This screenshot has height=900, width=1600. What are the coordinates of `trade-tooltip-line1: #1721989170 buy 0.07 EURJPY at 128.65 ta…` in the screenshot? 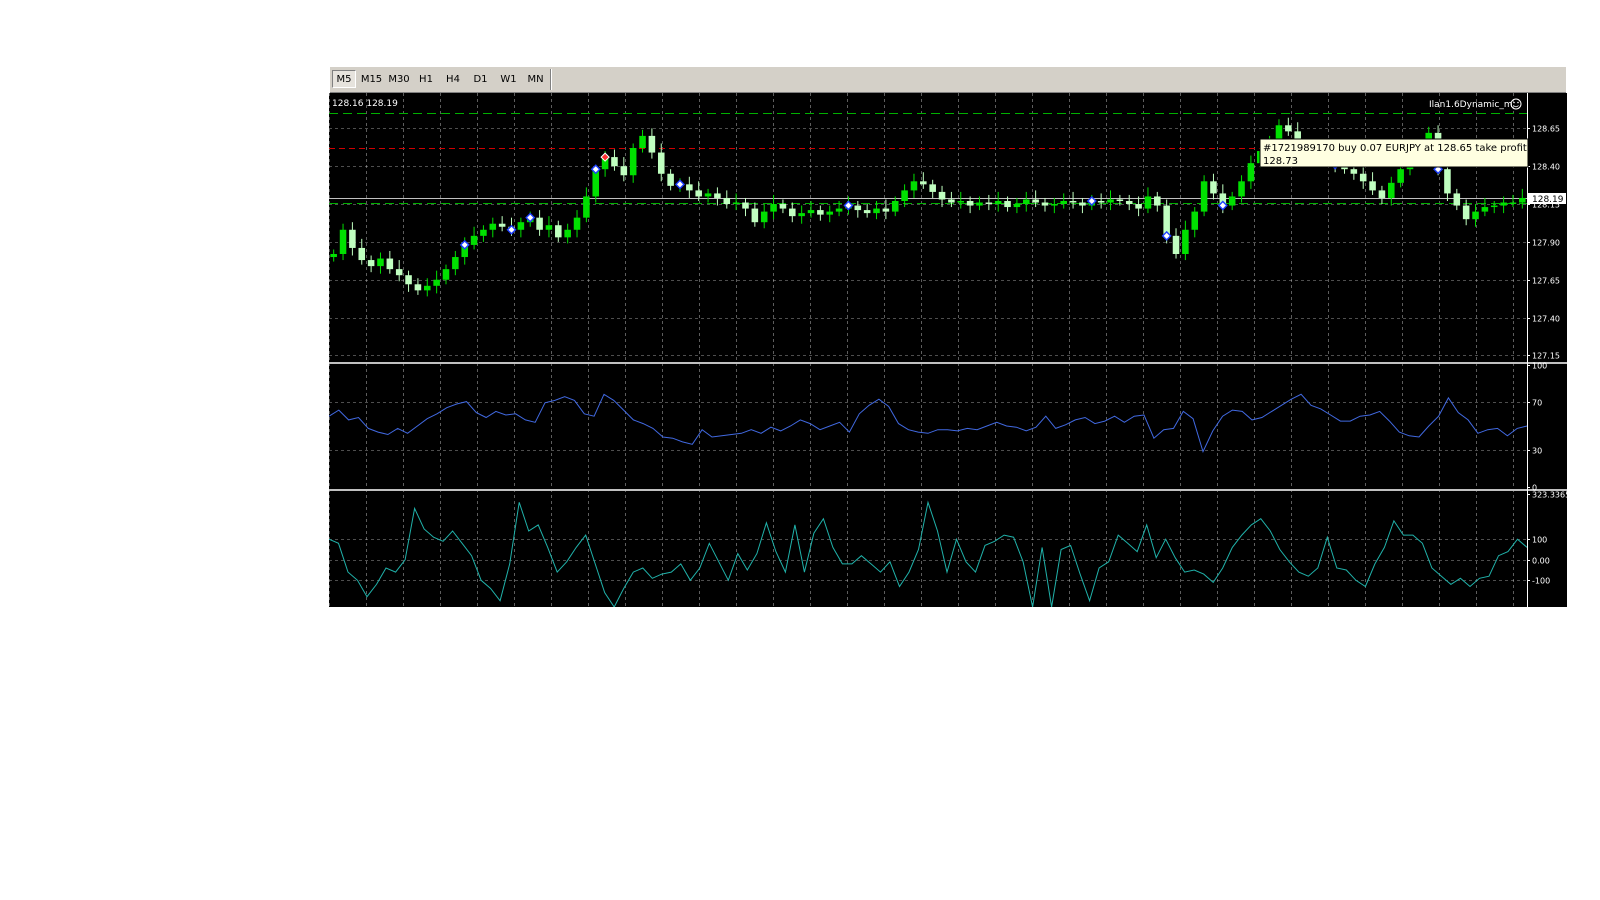 It's located at (1415, 148).